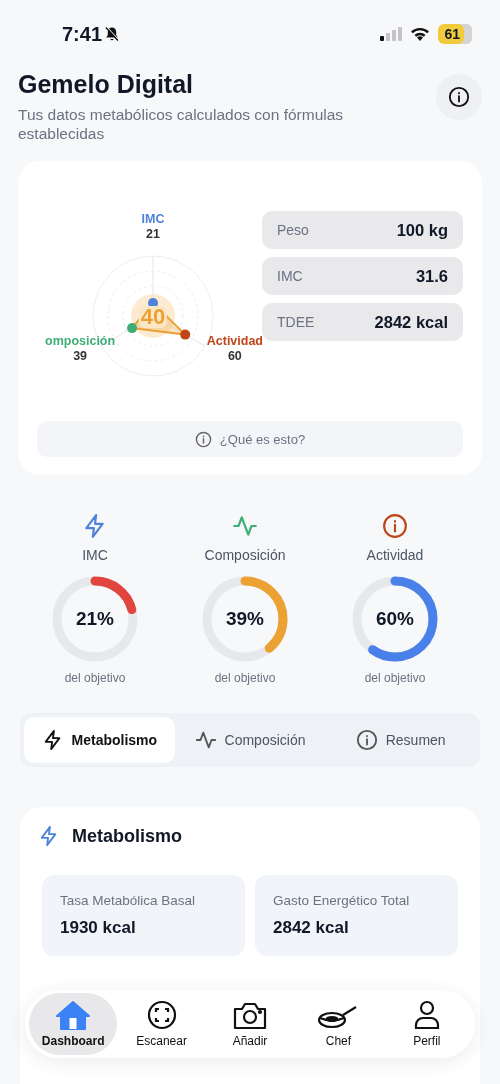  What do you see at coordinates (250, 439) in the screenshot?
I see `help-button: ¿Qué es esto?` at bounding box center [250, 439].